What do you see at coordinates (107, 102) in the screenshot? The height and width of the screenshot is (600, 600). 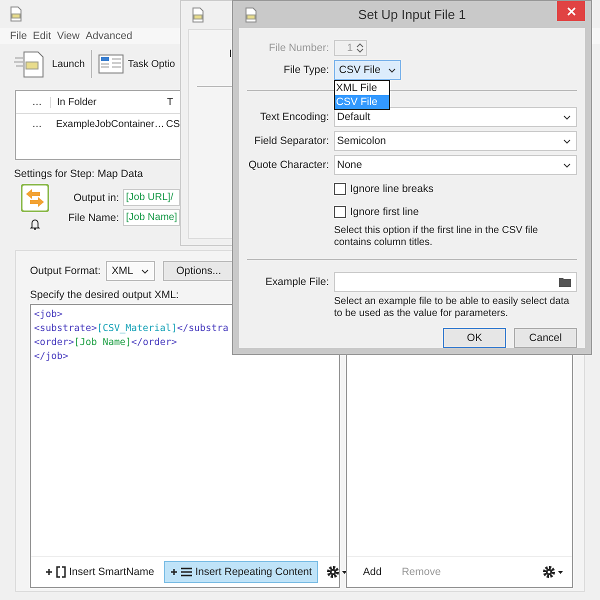 I see `column-header: In Folder` at bounding box center [107, 102].